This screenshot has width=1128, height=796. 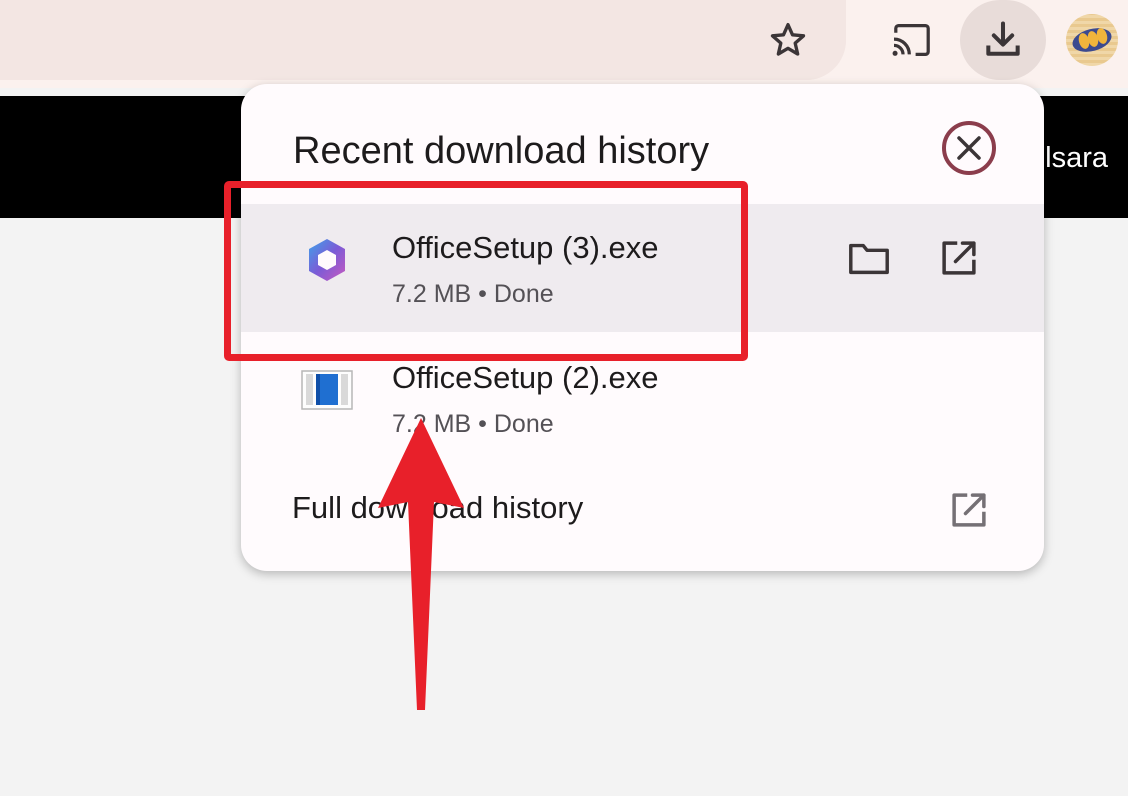 I want to click on bookmark-star-button, so click(x=788, y=40).